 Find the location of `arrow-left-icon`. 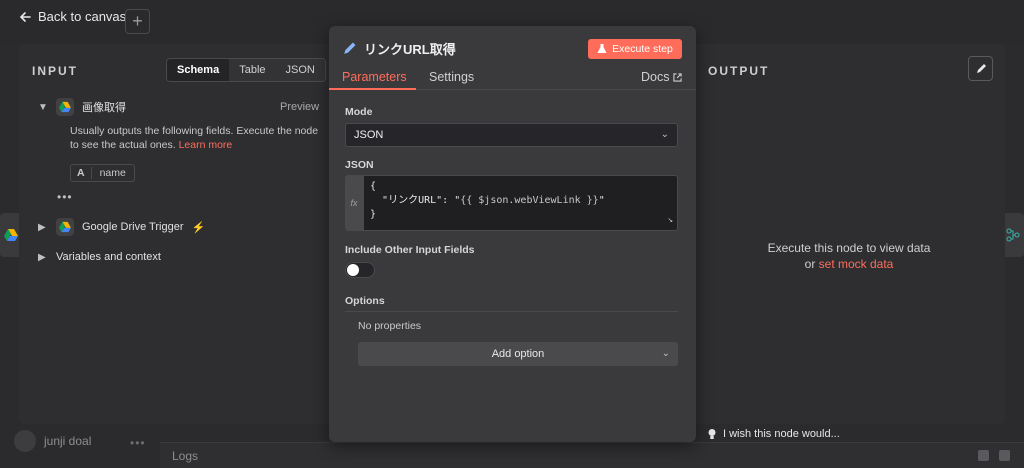

arrow-left-icon is located at coordinates (25, 16).